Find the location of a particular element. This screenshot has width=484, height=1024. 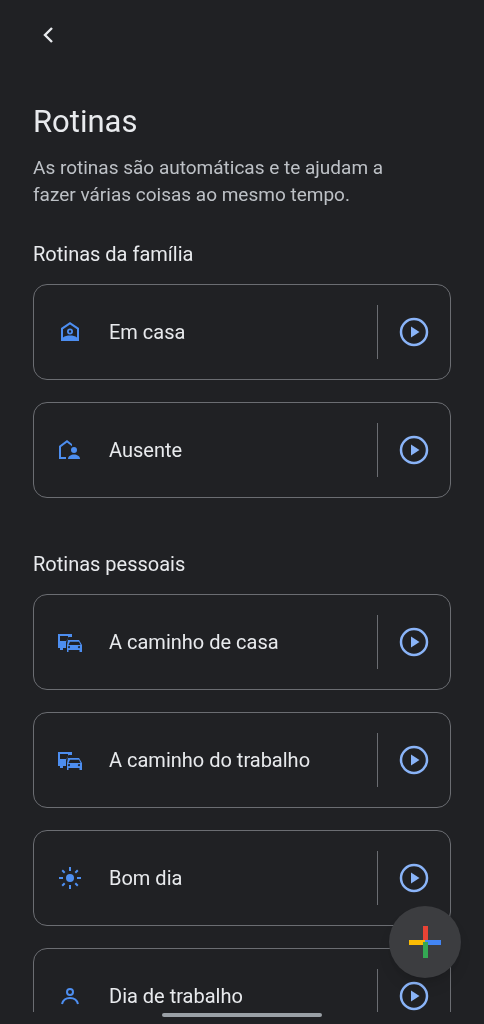

routine-name: Dia de trabalho is located at coordinates (176, 996).